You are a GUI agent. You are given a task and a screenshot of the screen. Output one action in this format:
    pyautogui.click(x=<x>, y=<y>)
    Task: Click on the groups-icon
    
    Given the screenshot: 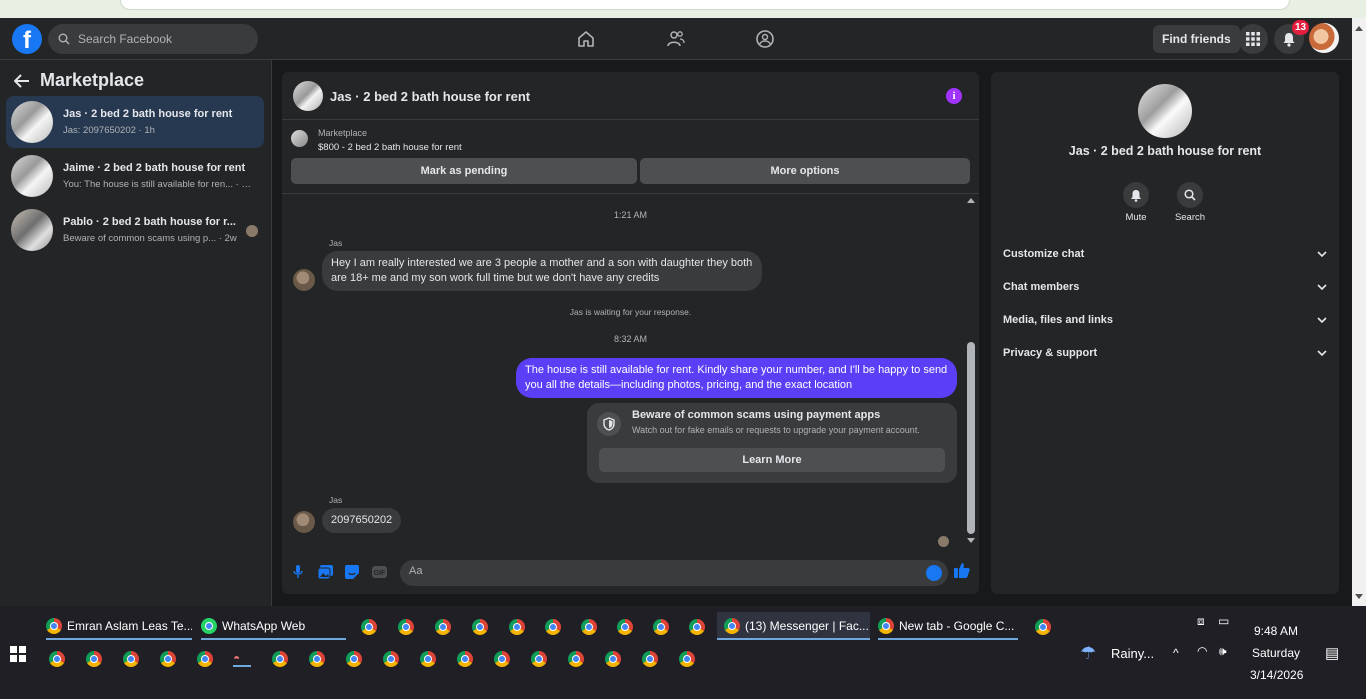 What is the action you would take?
    pyautogui.click(x=765, y=39)
    